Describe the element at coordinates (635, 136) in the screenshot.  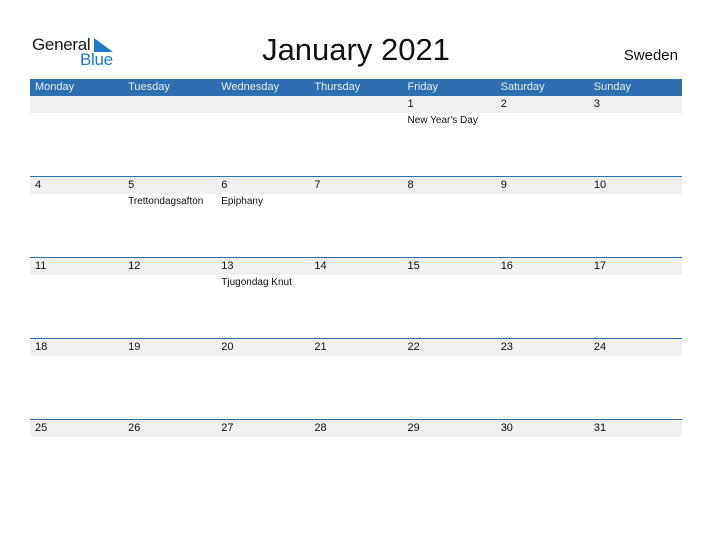
I see `day-cell: 3` at that location.